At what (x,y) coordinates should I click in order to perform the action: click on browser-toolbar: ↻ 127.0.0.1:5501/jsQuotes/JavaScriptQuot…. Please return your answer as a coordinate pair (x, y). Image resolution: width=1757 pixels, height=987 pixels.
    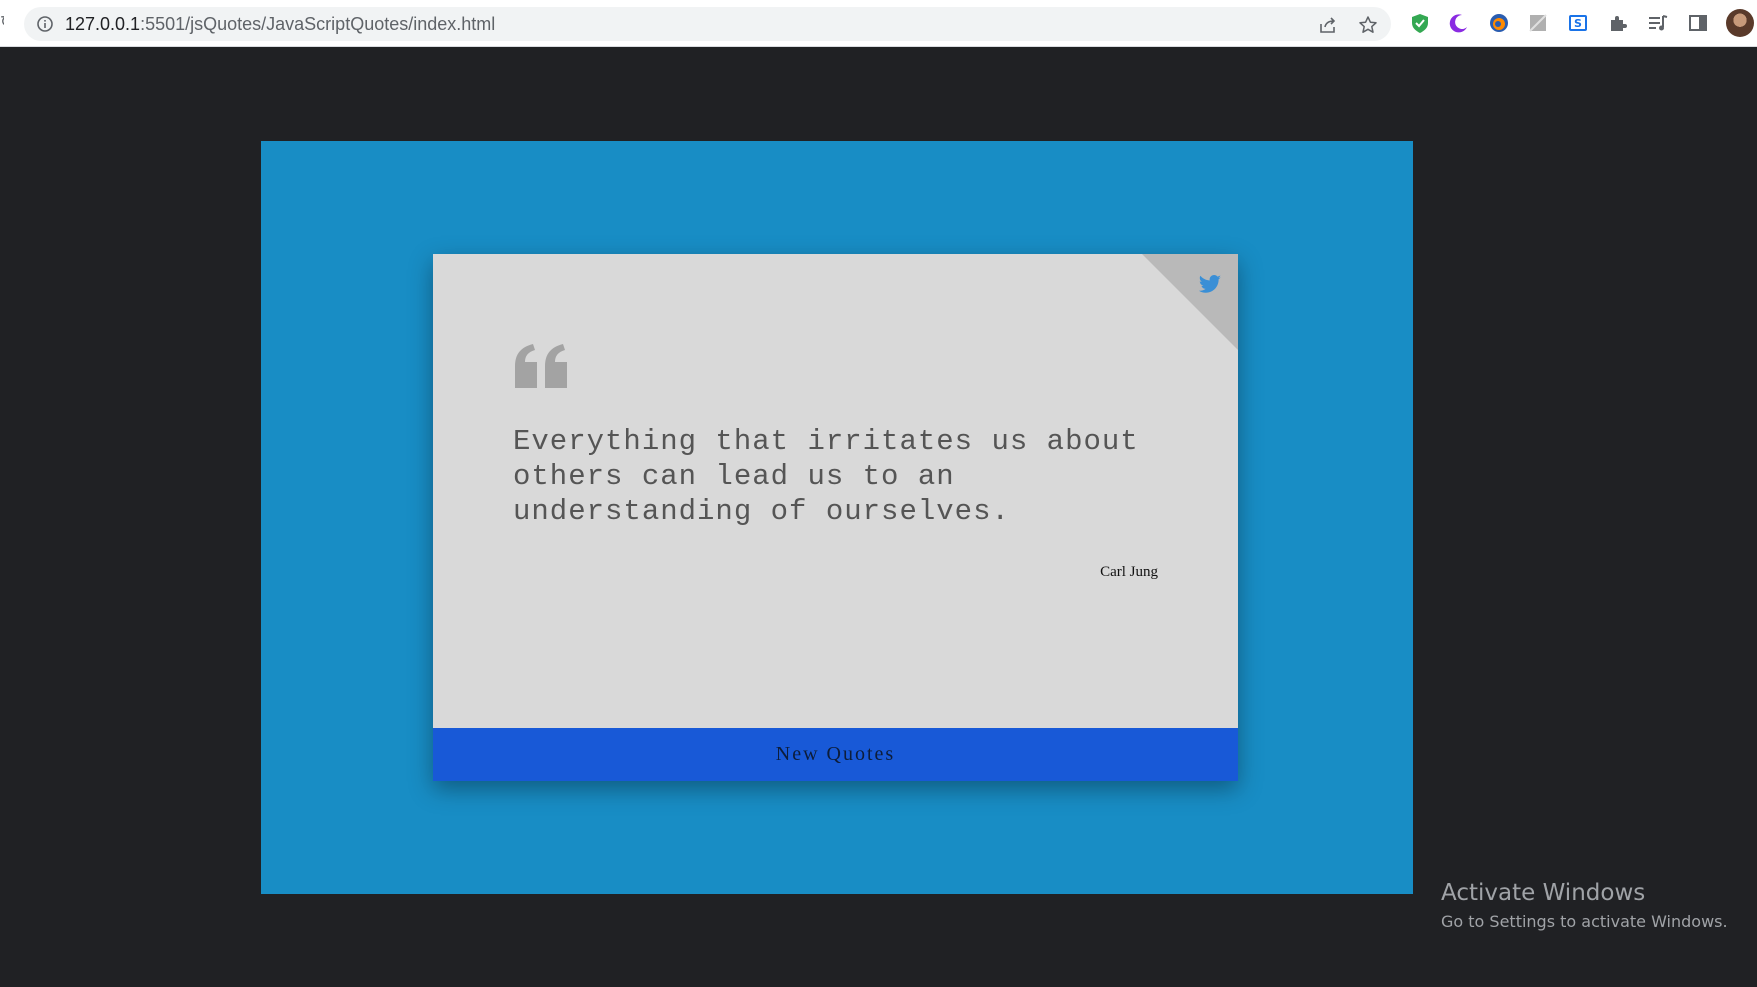
    Looking at the image, I should click on (878, 23).